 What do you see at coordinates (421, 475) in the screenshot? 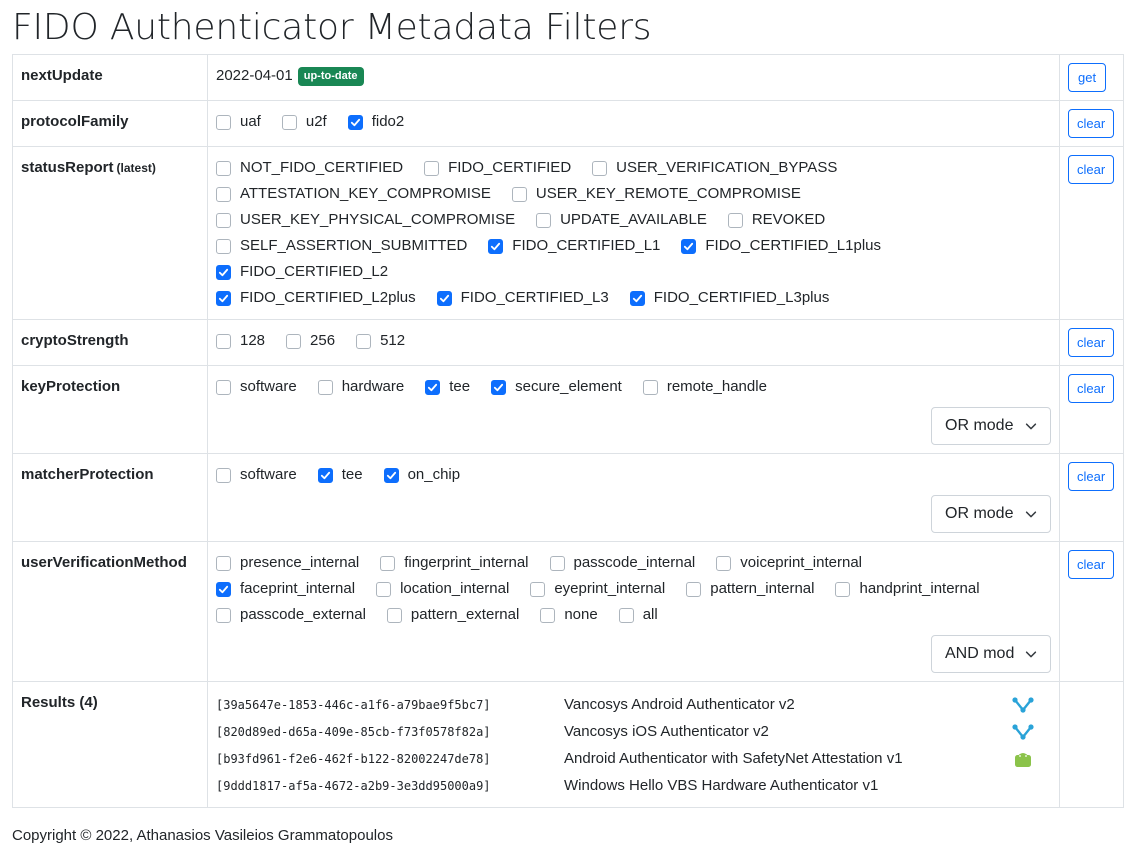
I see `checkbox-option: on_chip` at bounding box center [421, 475].